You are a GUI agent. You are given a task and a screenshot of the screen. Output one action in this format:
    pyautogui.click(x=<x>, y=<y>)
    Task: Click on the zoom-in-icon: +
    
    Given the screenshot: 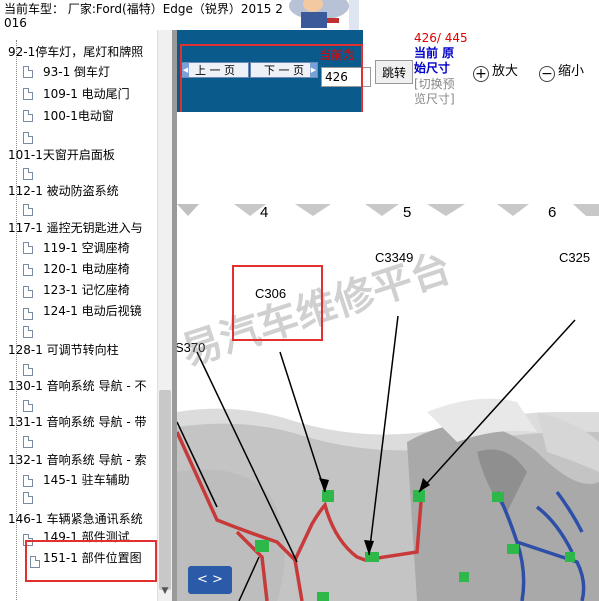 What is the action you would take?
    pyautogui.click(x=481, y=74)
    